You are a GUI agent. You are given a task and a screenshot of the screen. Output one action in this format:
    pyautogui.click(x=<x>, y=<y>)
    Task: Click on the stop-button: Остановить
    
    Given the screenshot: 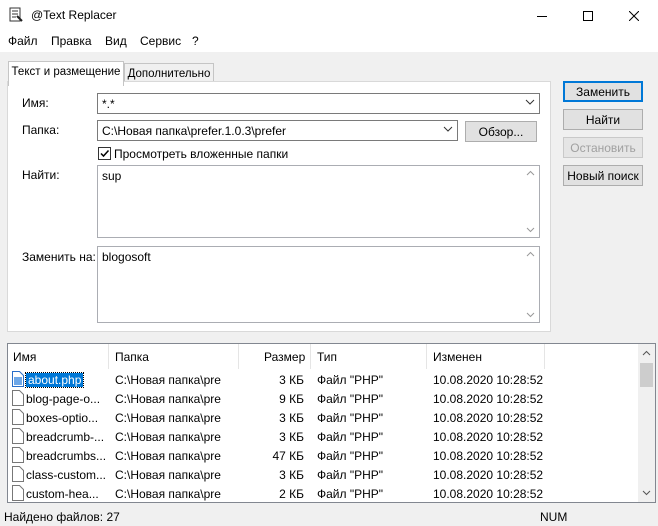 What is the action you would take?
    pyautogui.click(x=603, y=147)
    